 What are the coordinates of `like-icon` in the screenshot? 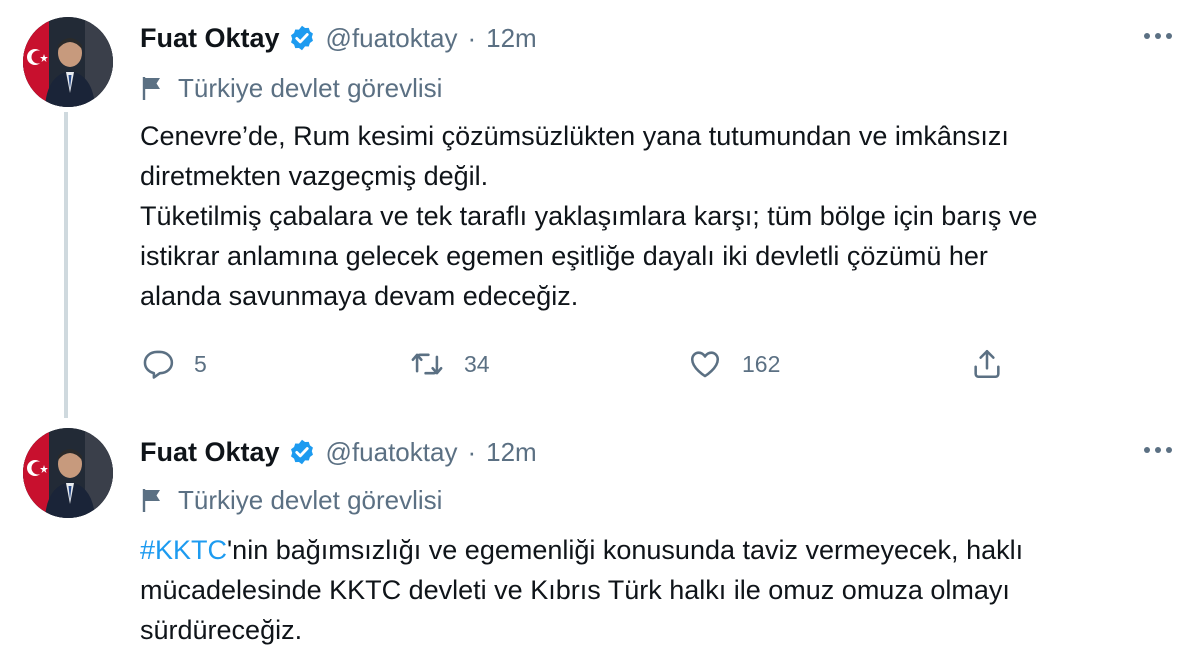 It's located at (705, 364).